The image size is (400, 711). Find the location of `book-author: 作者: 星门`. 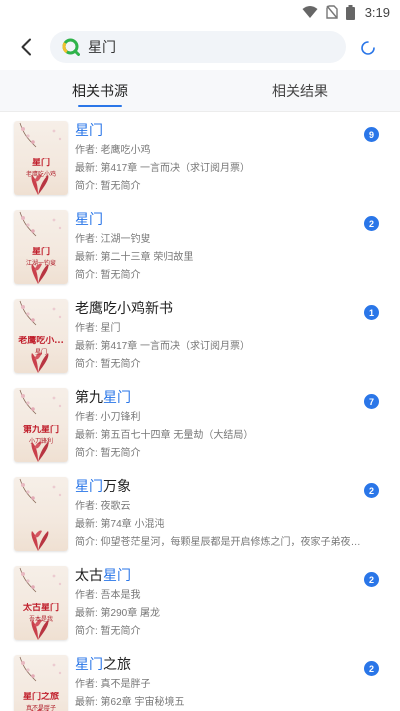

book-author: 作者: 星门 is located at coordinates (98, 328).